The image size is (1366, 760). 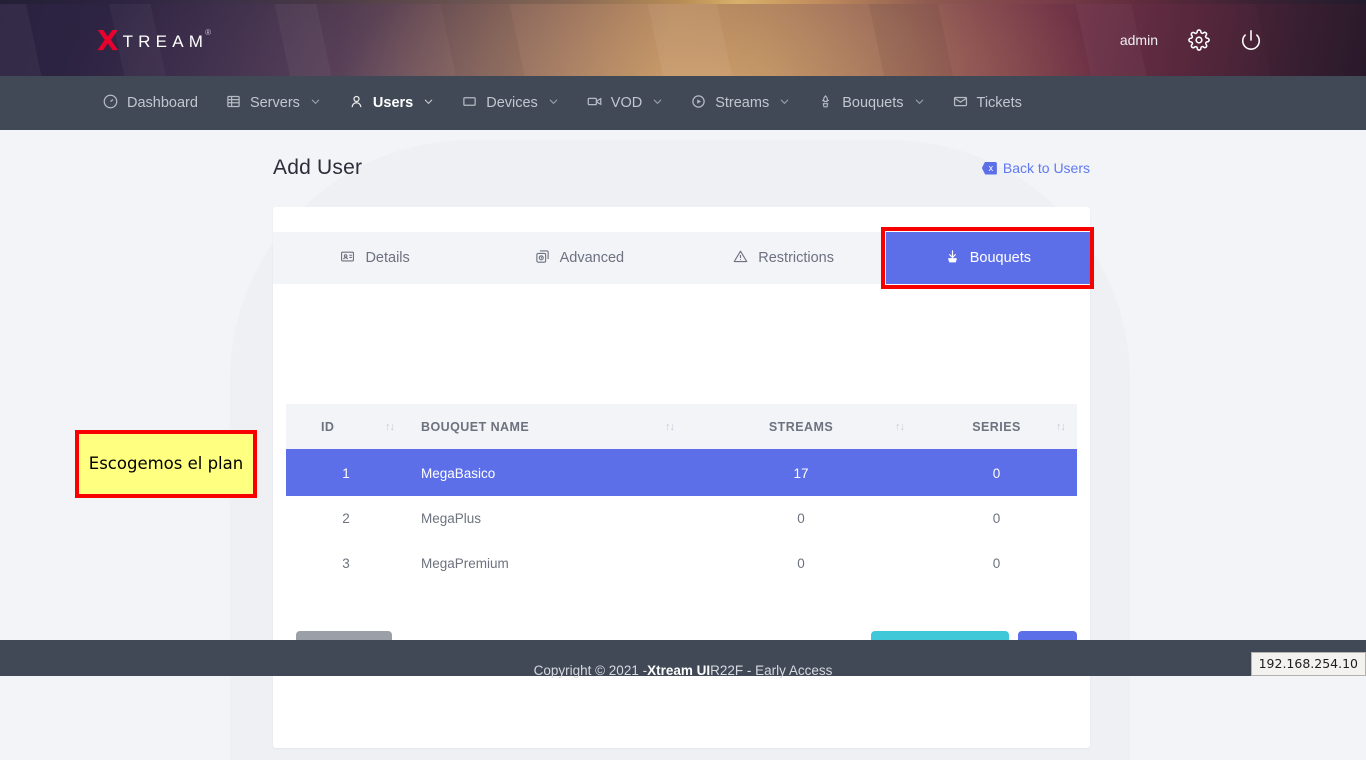 I want to click on nav-label: Tickets, so click(x=999, y=103).